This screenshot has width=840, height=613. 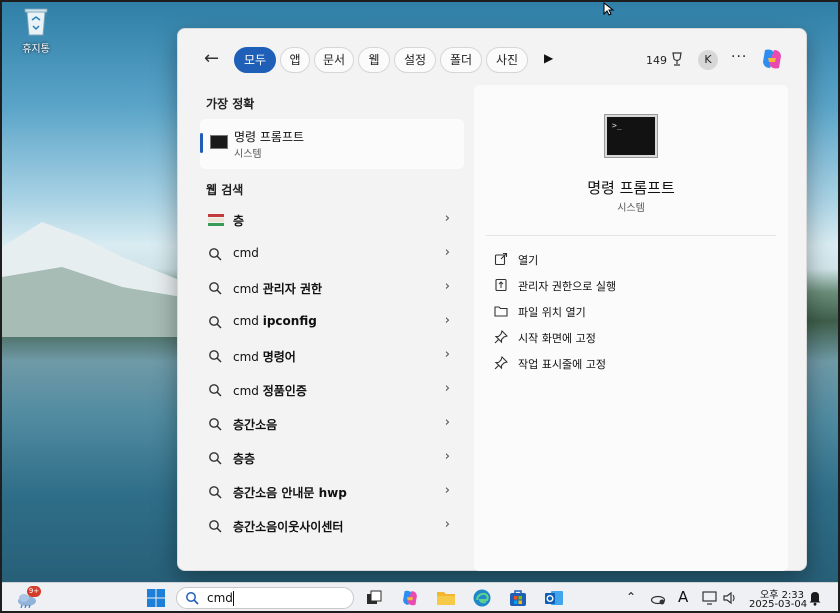 I want to click on web-search-heading: 웹 검색, so click(x=225, y=190).